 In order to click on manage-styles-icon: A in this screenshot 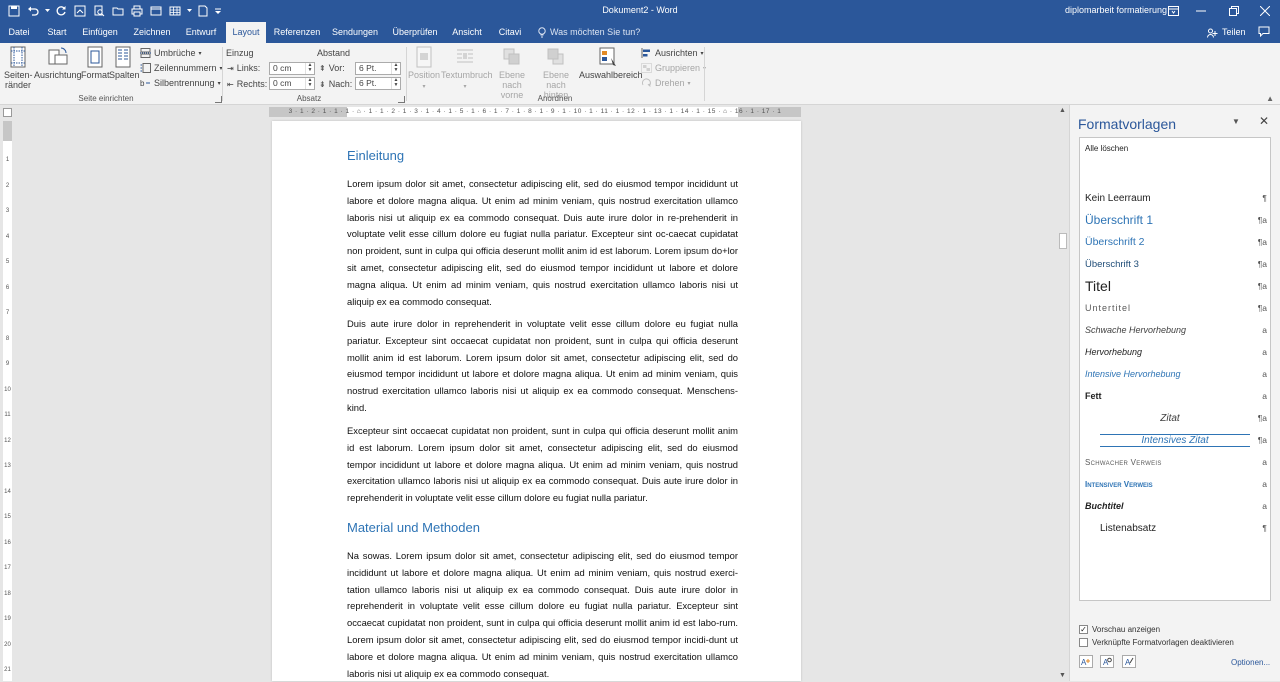, I will do `click(1129, 661)`.